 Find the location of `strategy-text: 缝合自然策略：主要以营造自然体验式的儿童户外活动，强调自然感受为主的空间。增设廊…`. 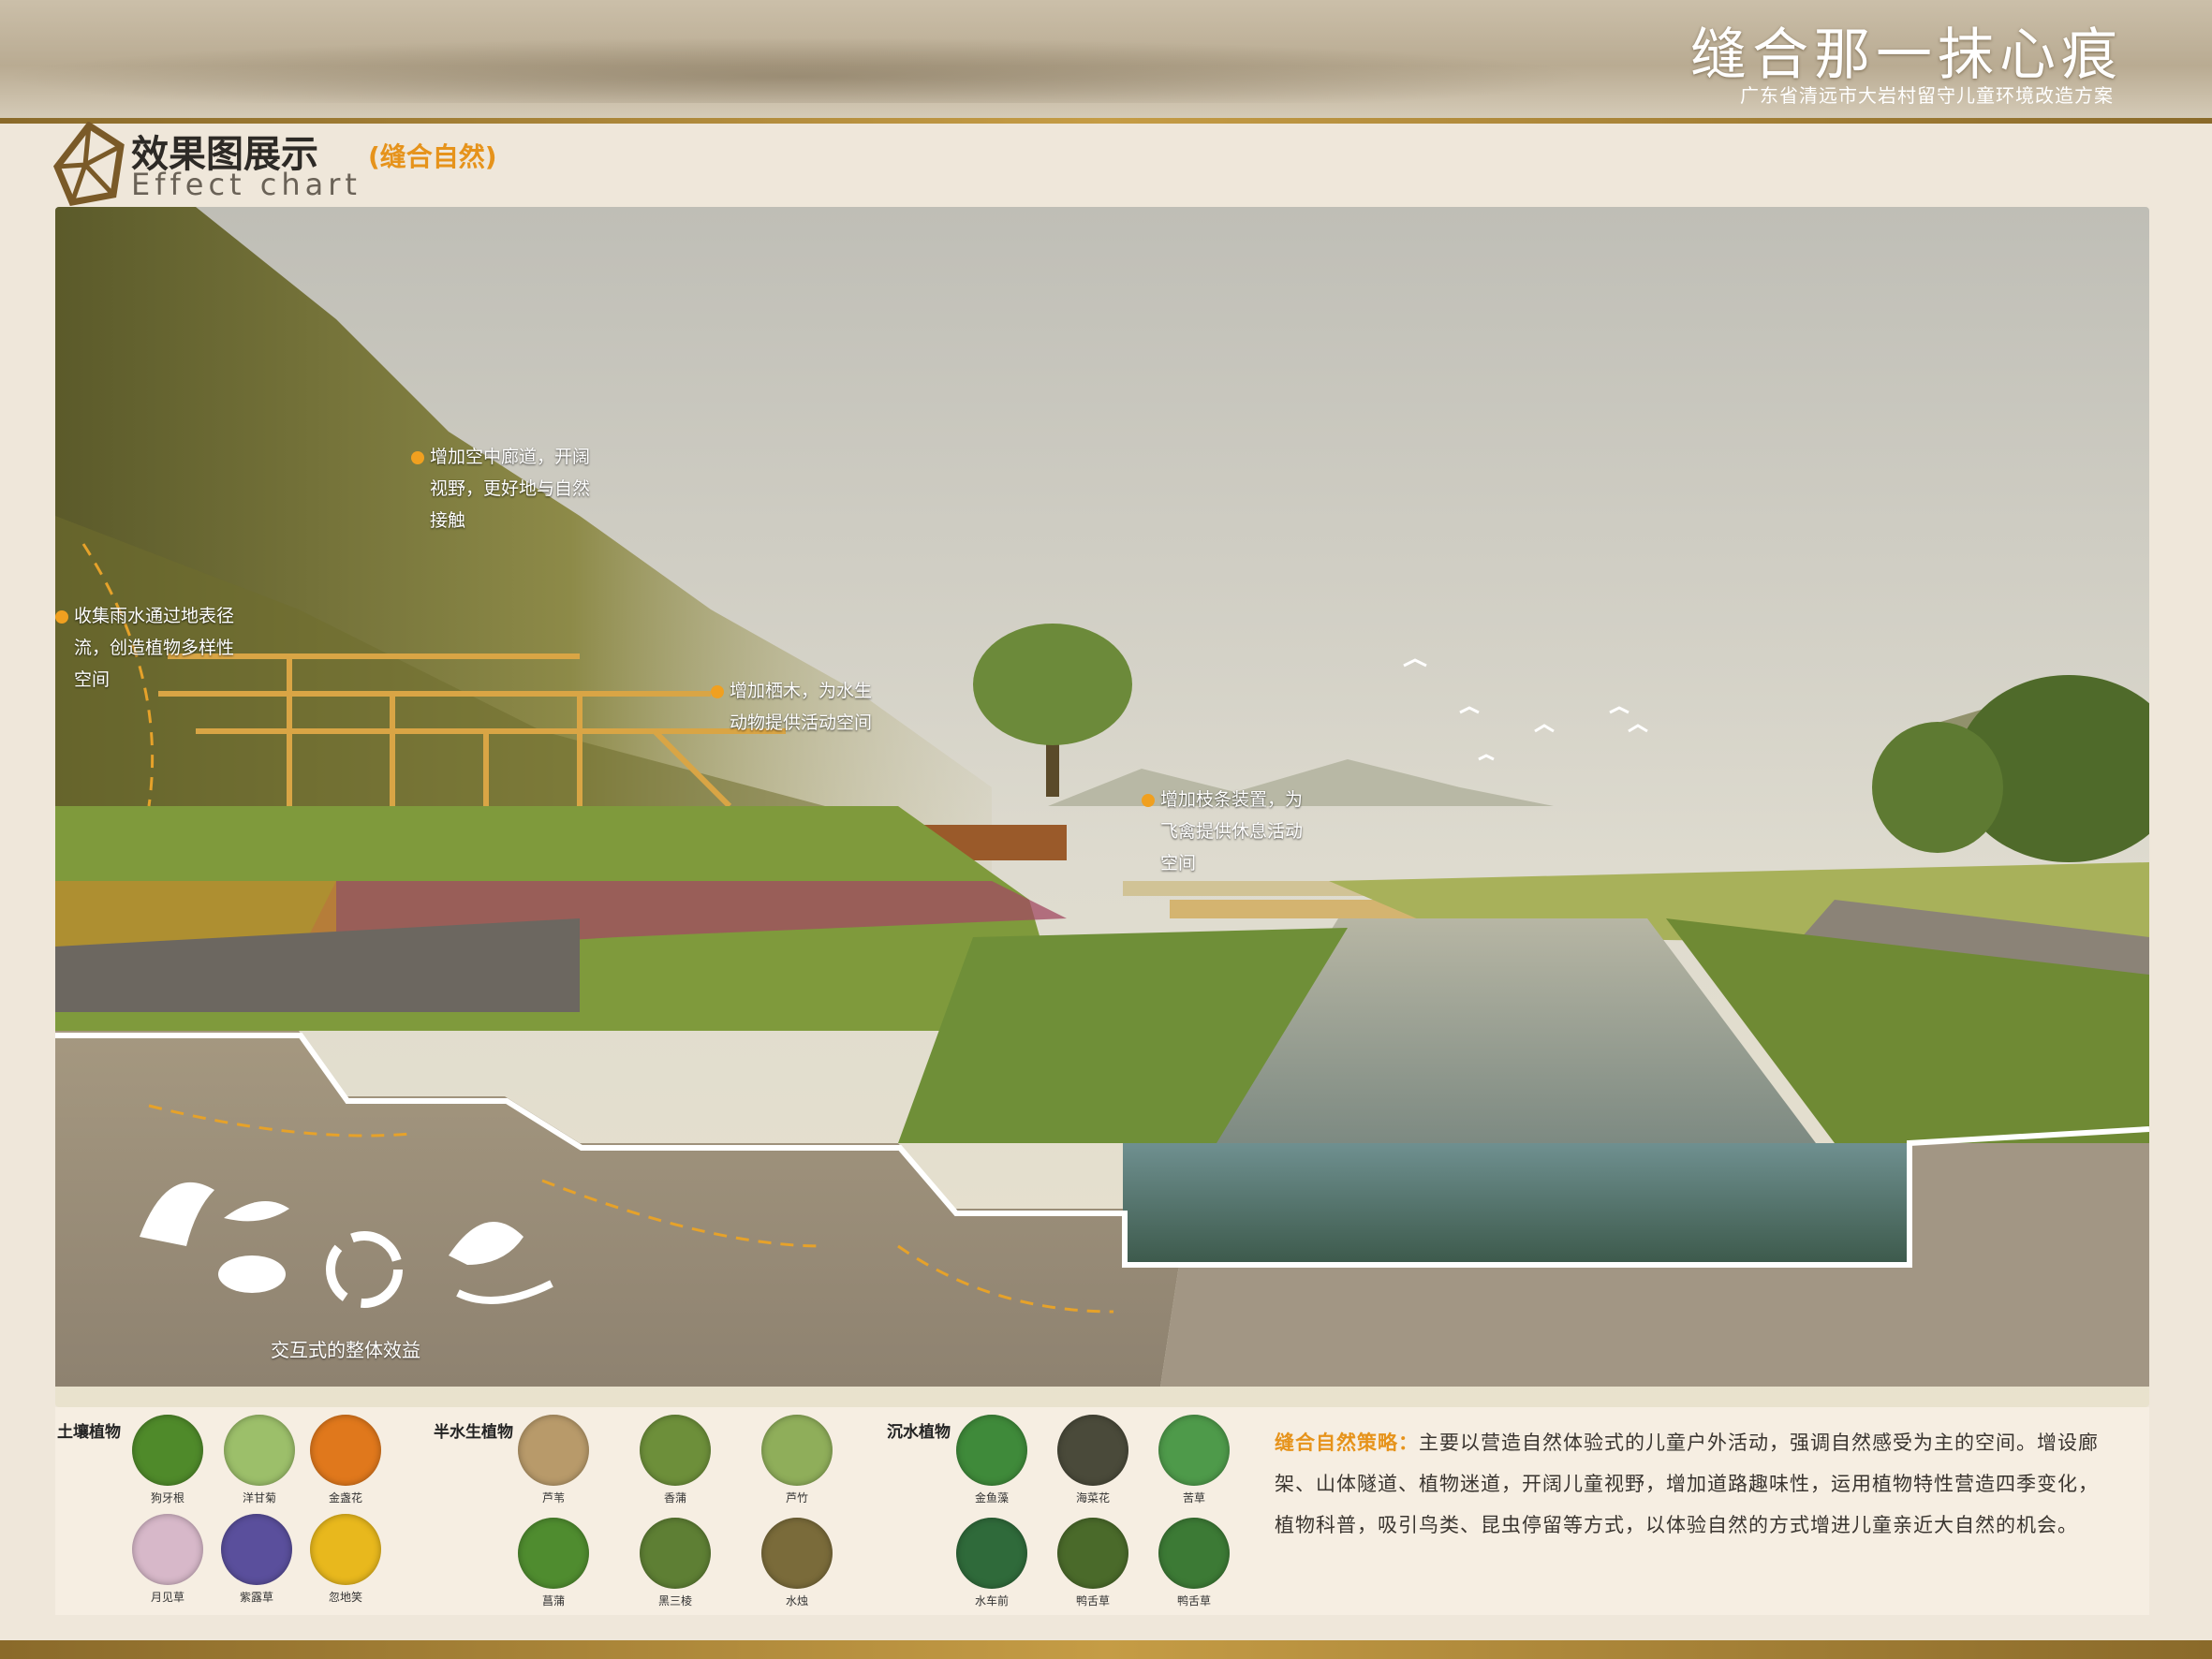

strategy-text: 缝合自然策略：主要以营造自然体验式的儿童户外活动，强调自然感受为主的空间。增设廊… is located at coordinates (1696, 1484).